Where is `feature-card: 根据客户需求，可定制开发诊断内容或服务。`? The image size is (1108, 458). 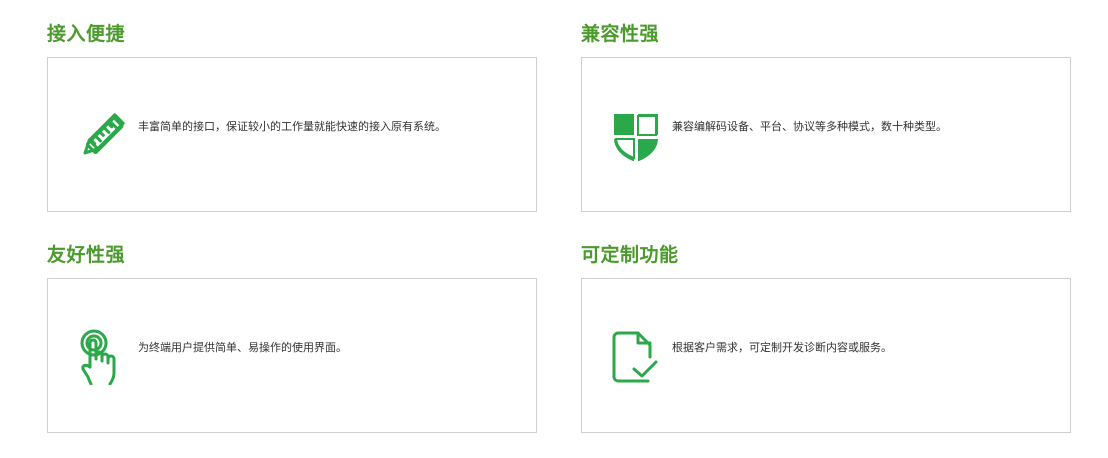 feature-card: 根据客户需求，可定制开发诊断内容或服务。 is located at coordinates (826, 355).